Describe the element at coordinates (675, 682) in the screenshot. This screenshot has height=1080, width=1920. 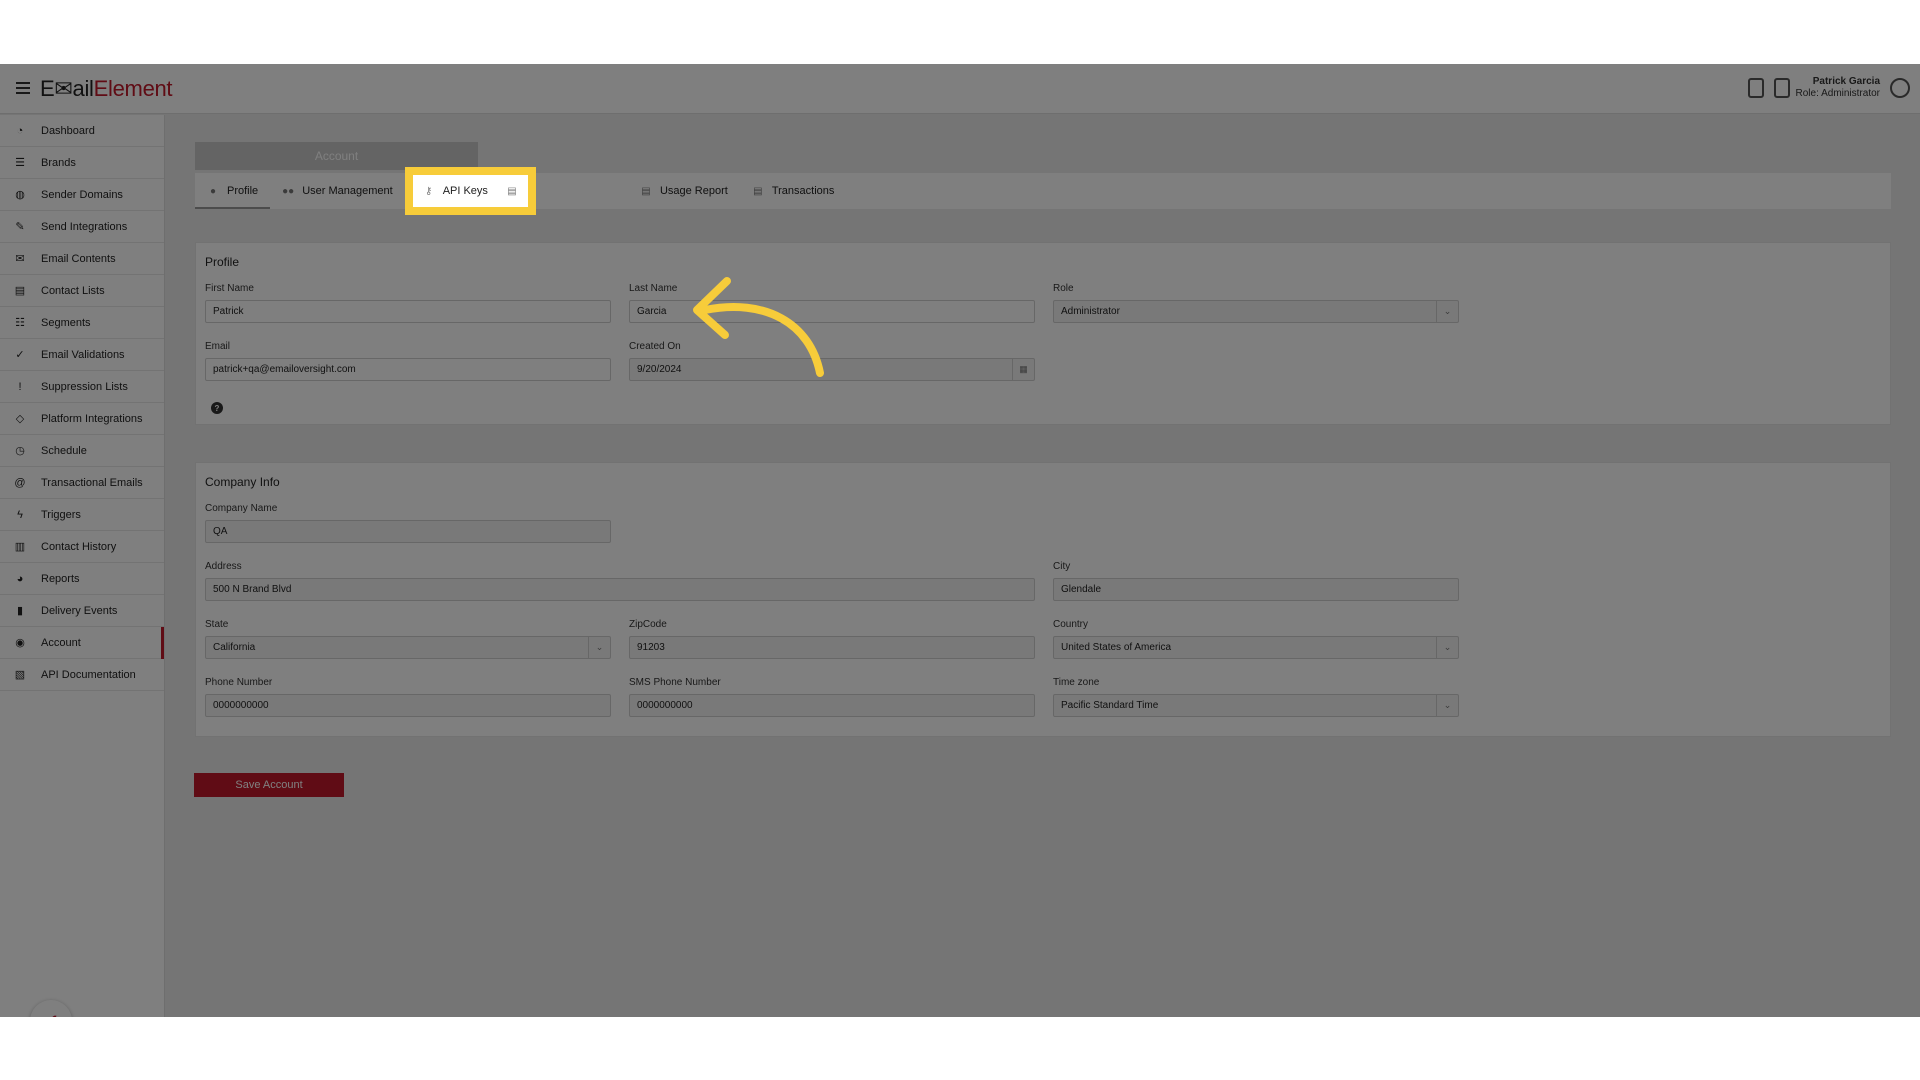
I see `sms-phone-label: SMS Phone Number` at that location.